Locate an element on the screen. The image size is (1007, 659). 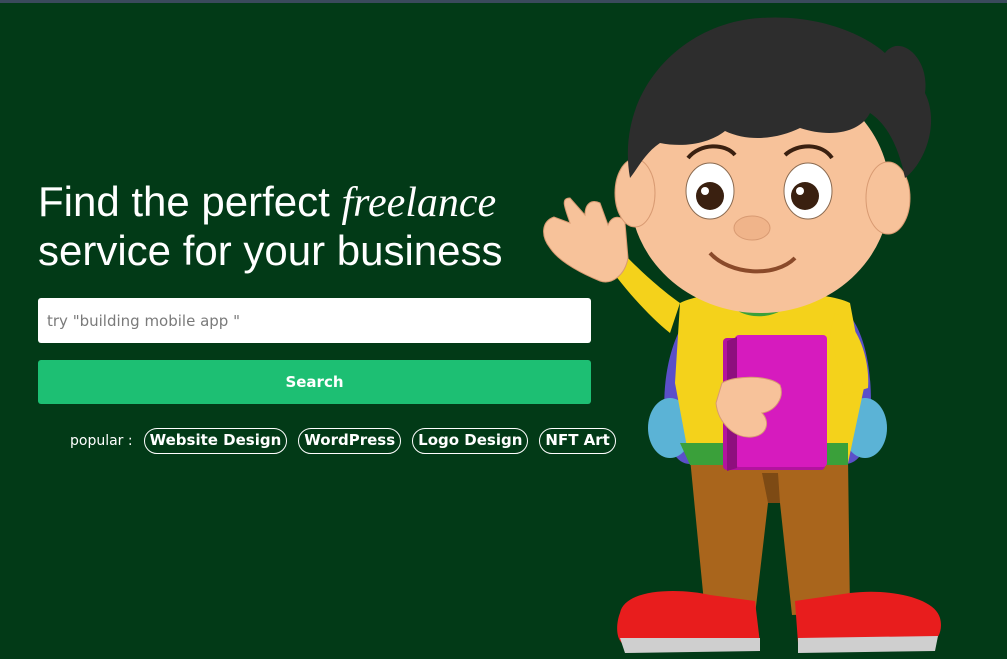
headline-line2: service for your business is located at coordinates (270, 250).